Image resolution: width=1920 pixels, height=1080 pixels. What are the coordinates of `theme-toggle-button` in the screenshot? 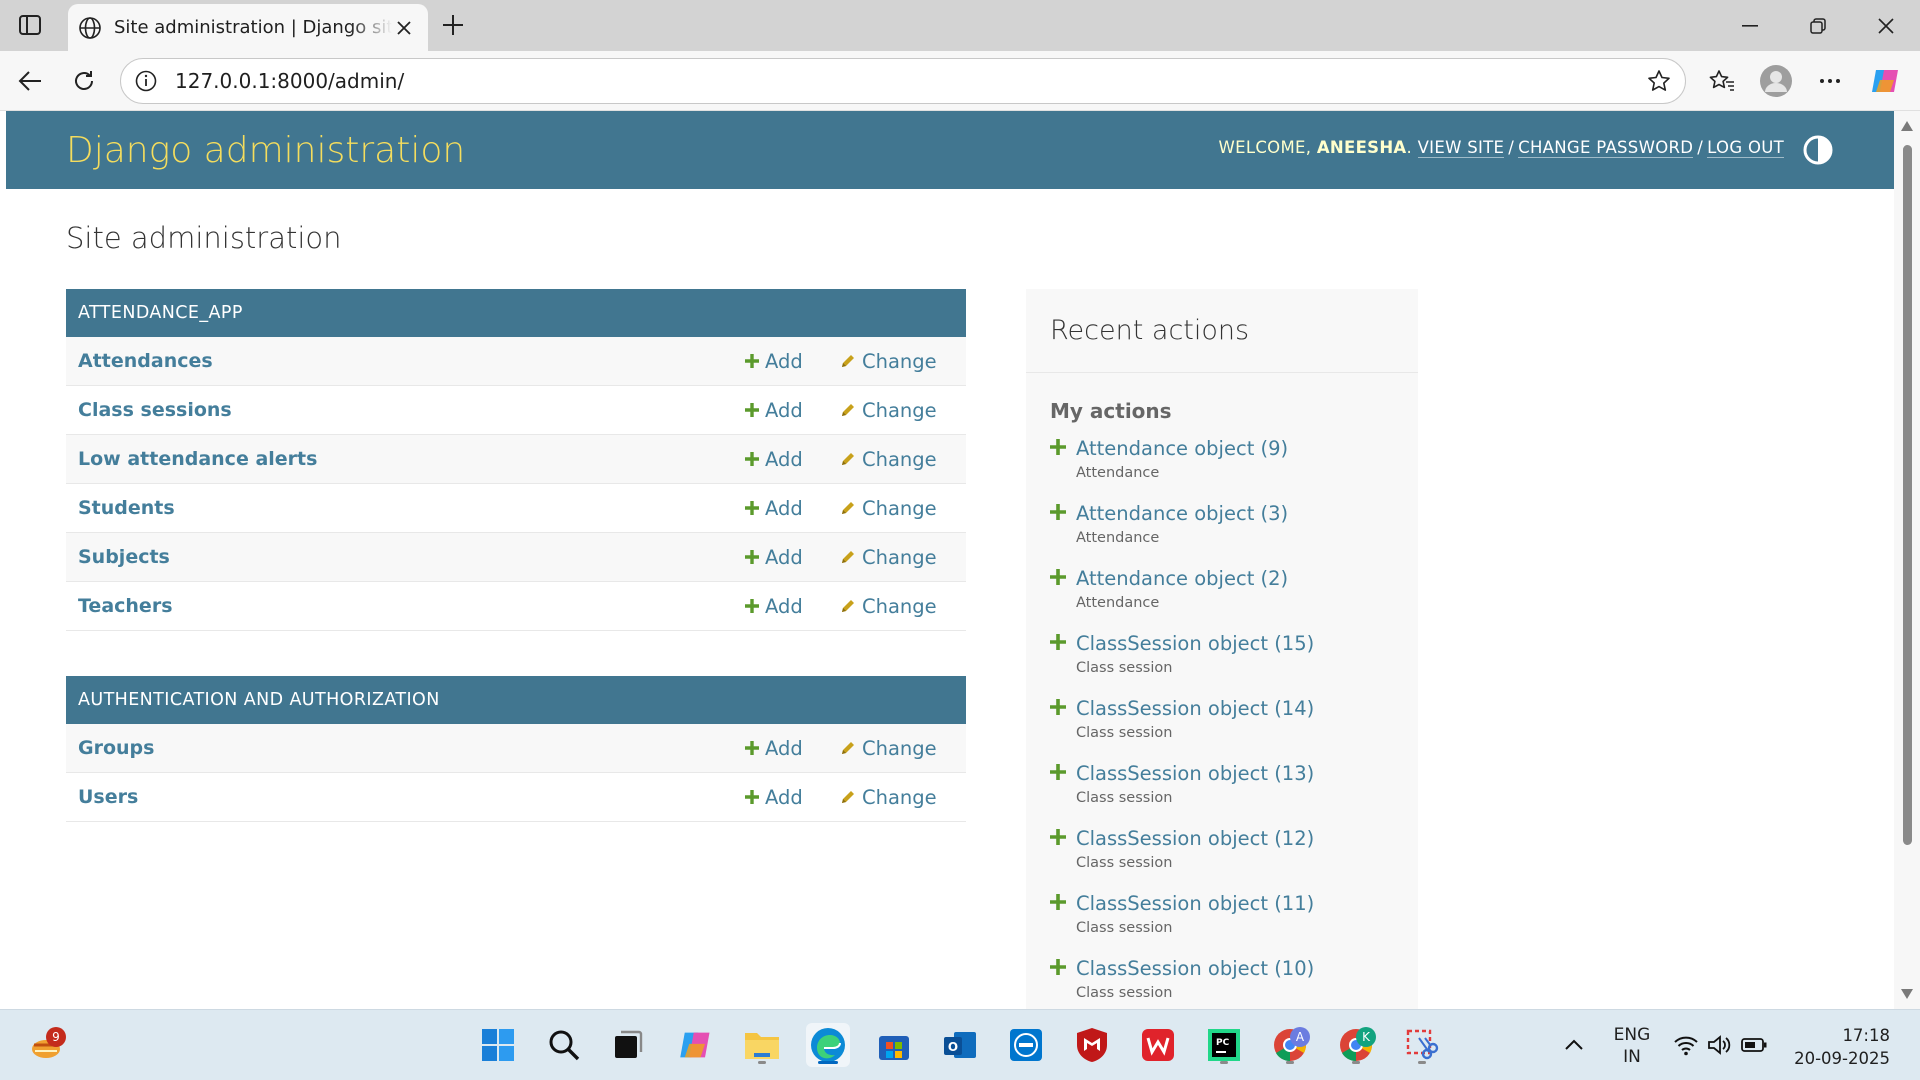 It's located at (1818, 150).